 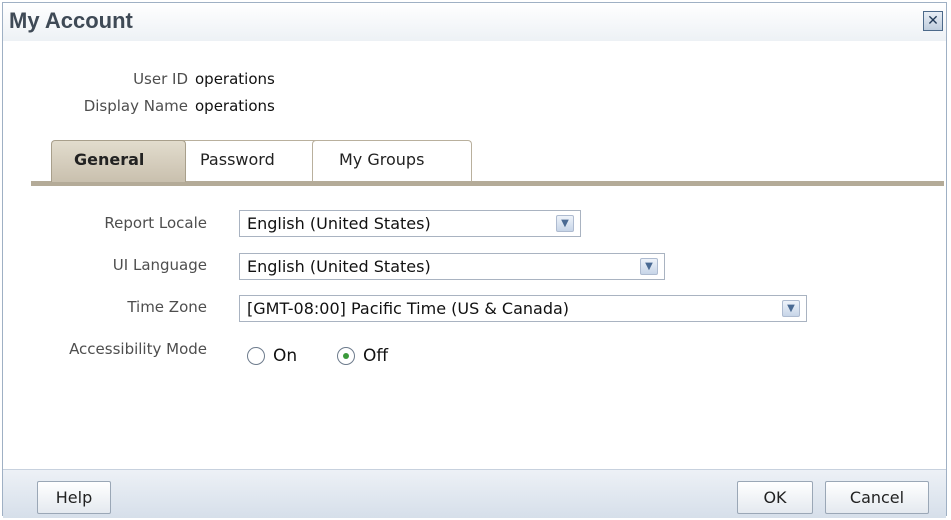 What do you see at coordinates (160, 79) in the screenshot?
I see `user-id-label: User ID` at bounding box center [160, 79].